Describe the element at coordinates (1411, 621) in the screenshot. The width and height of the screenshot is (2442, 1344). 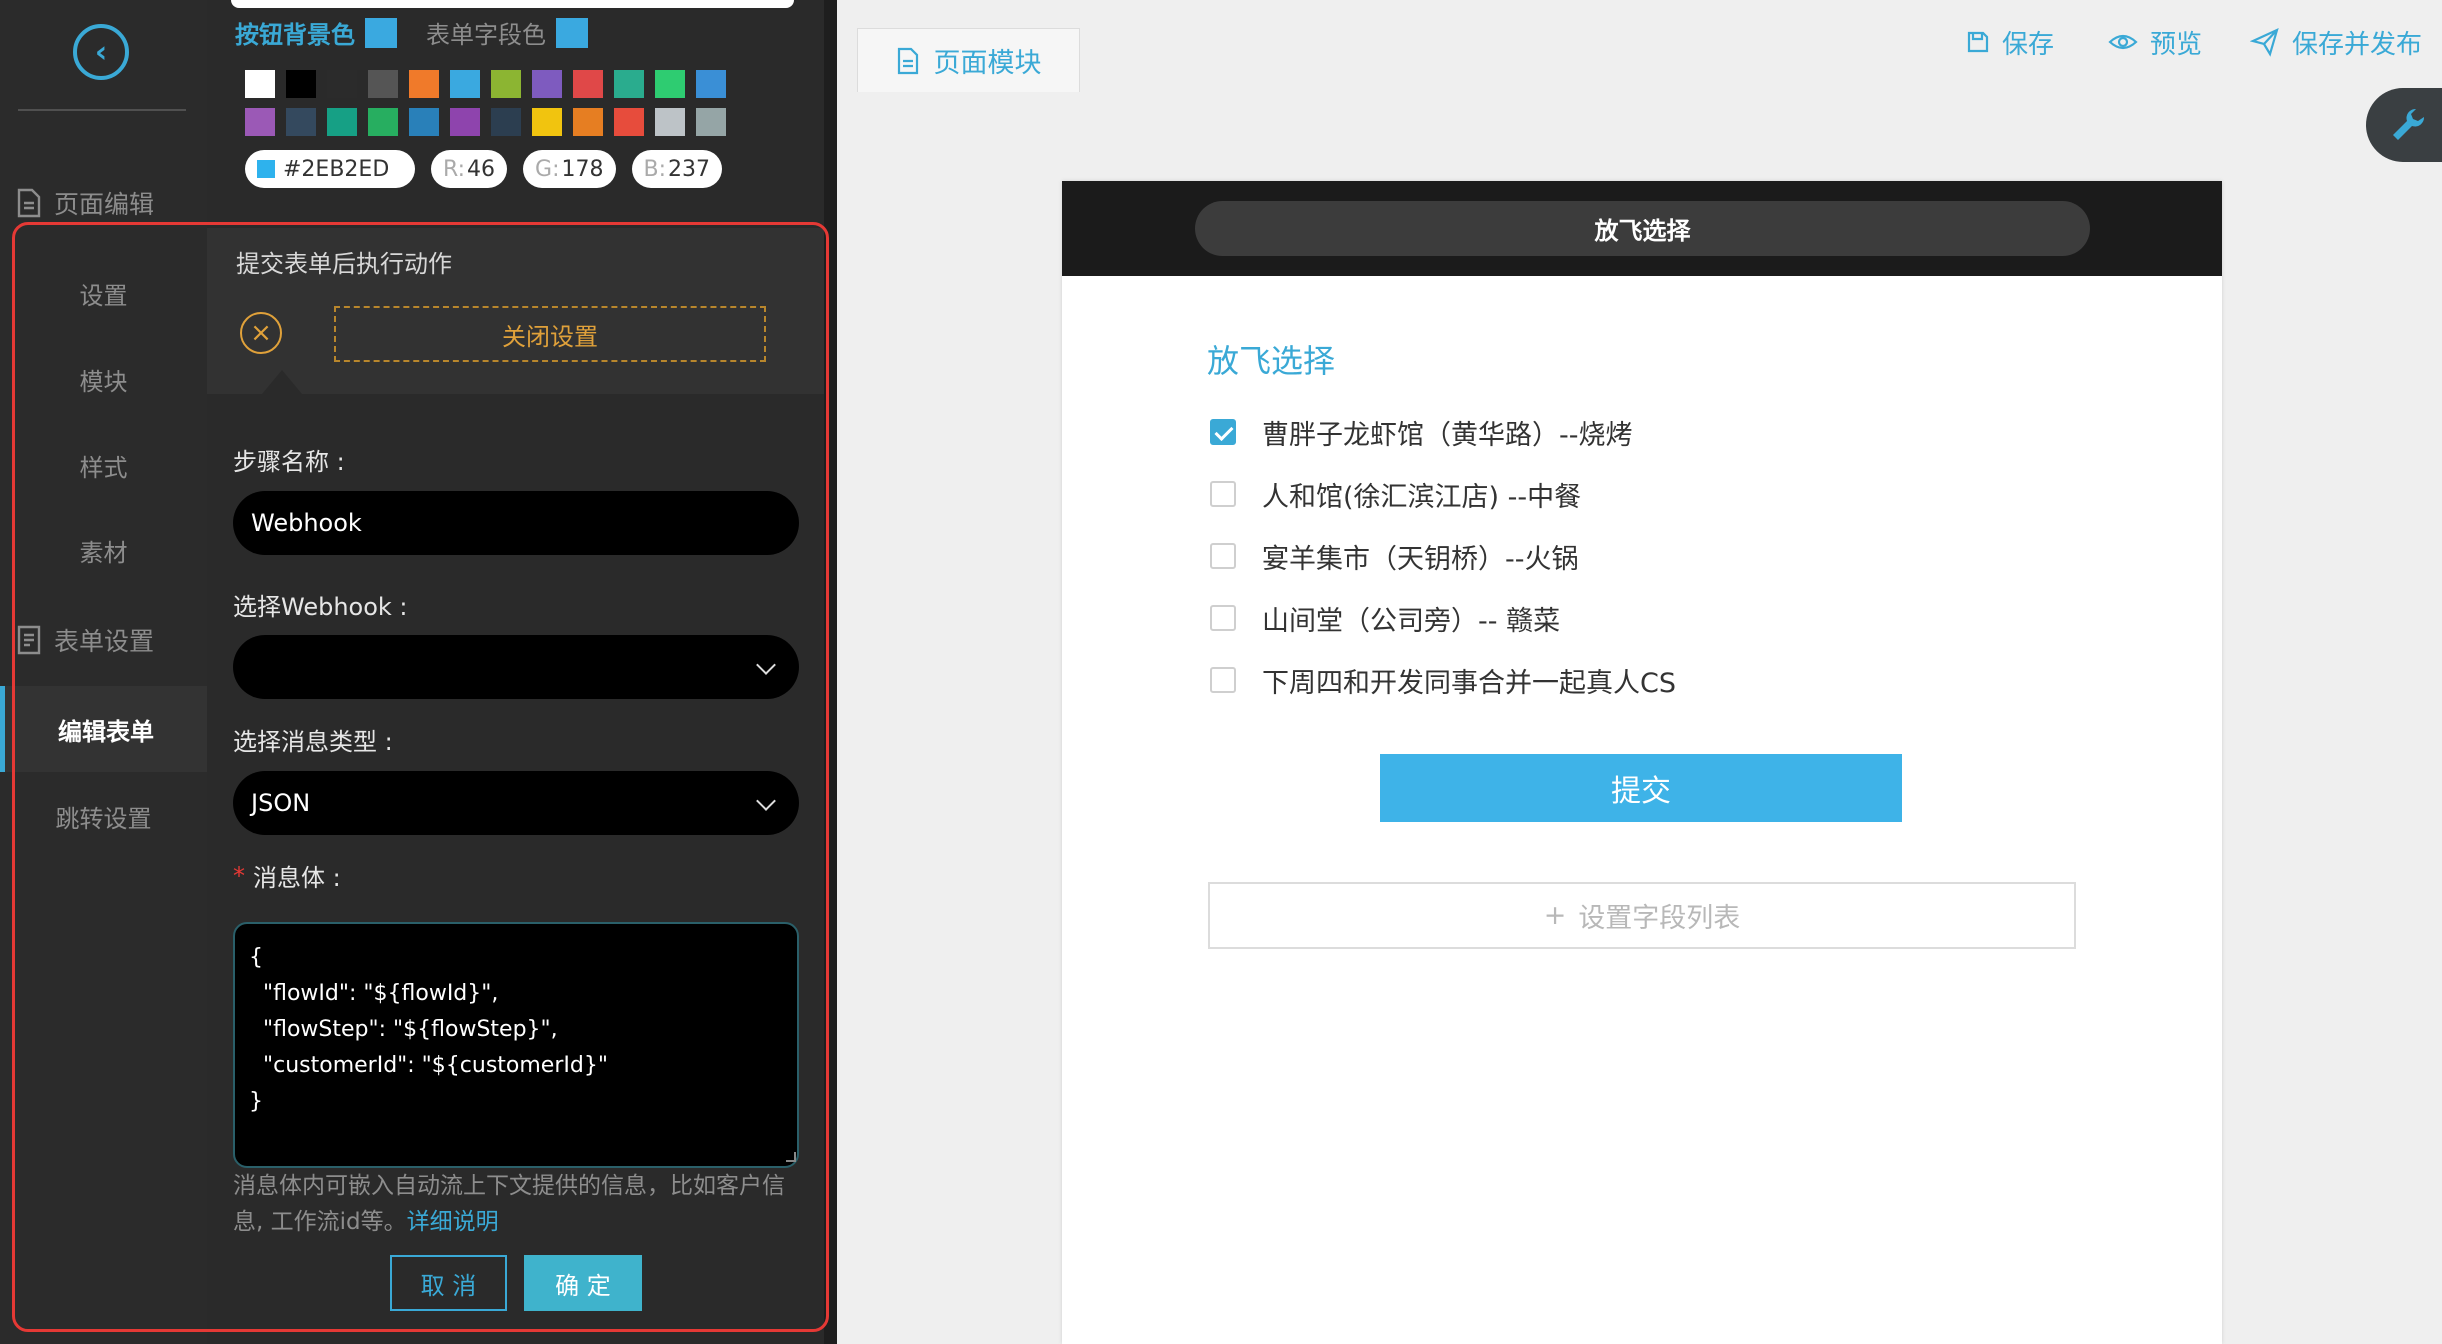
I see `checkbox-label: 山间堂（公司旁）-- 赣菜` at that location.